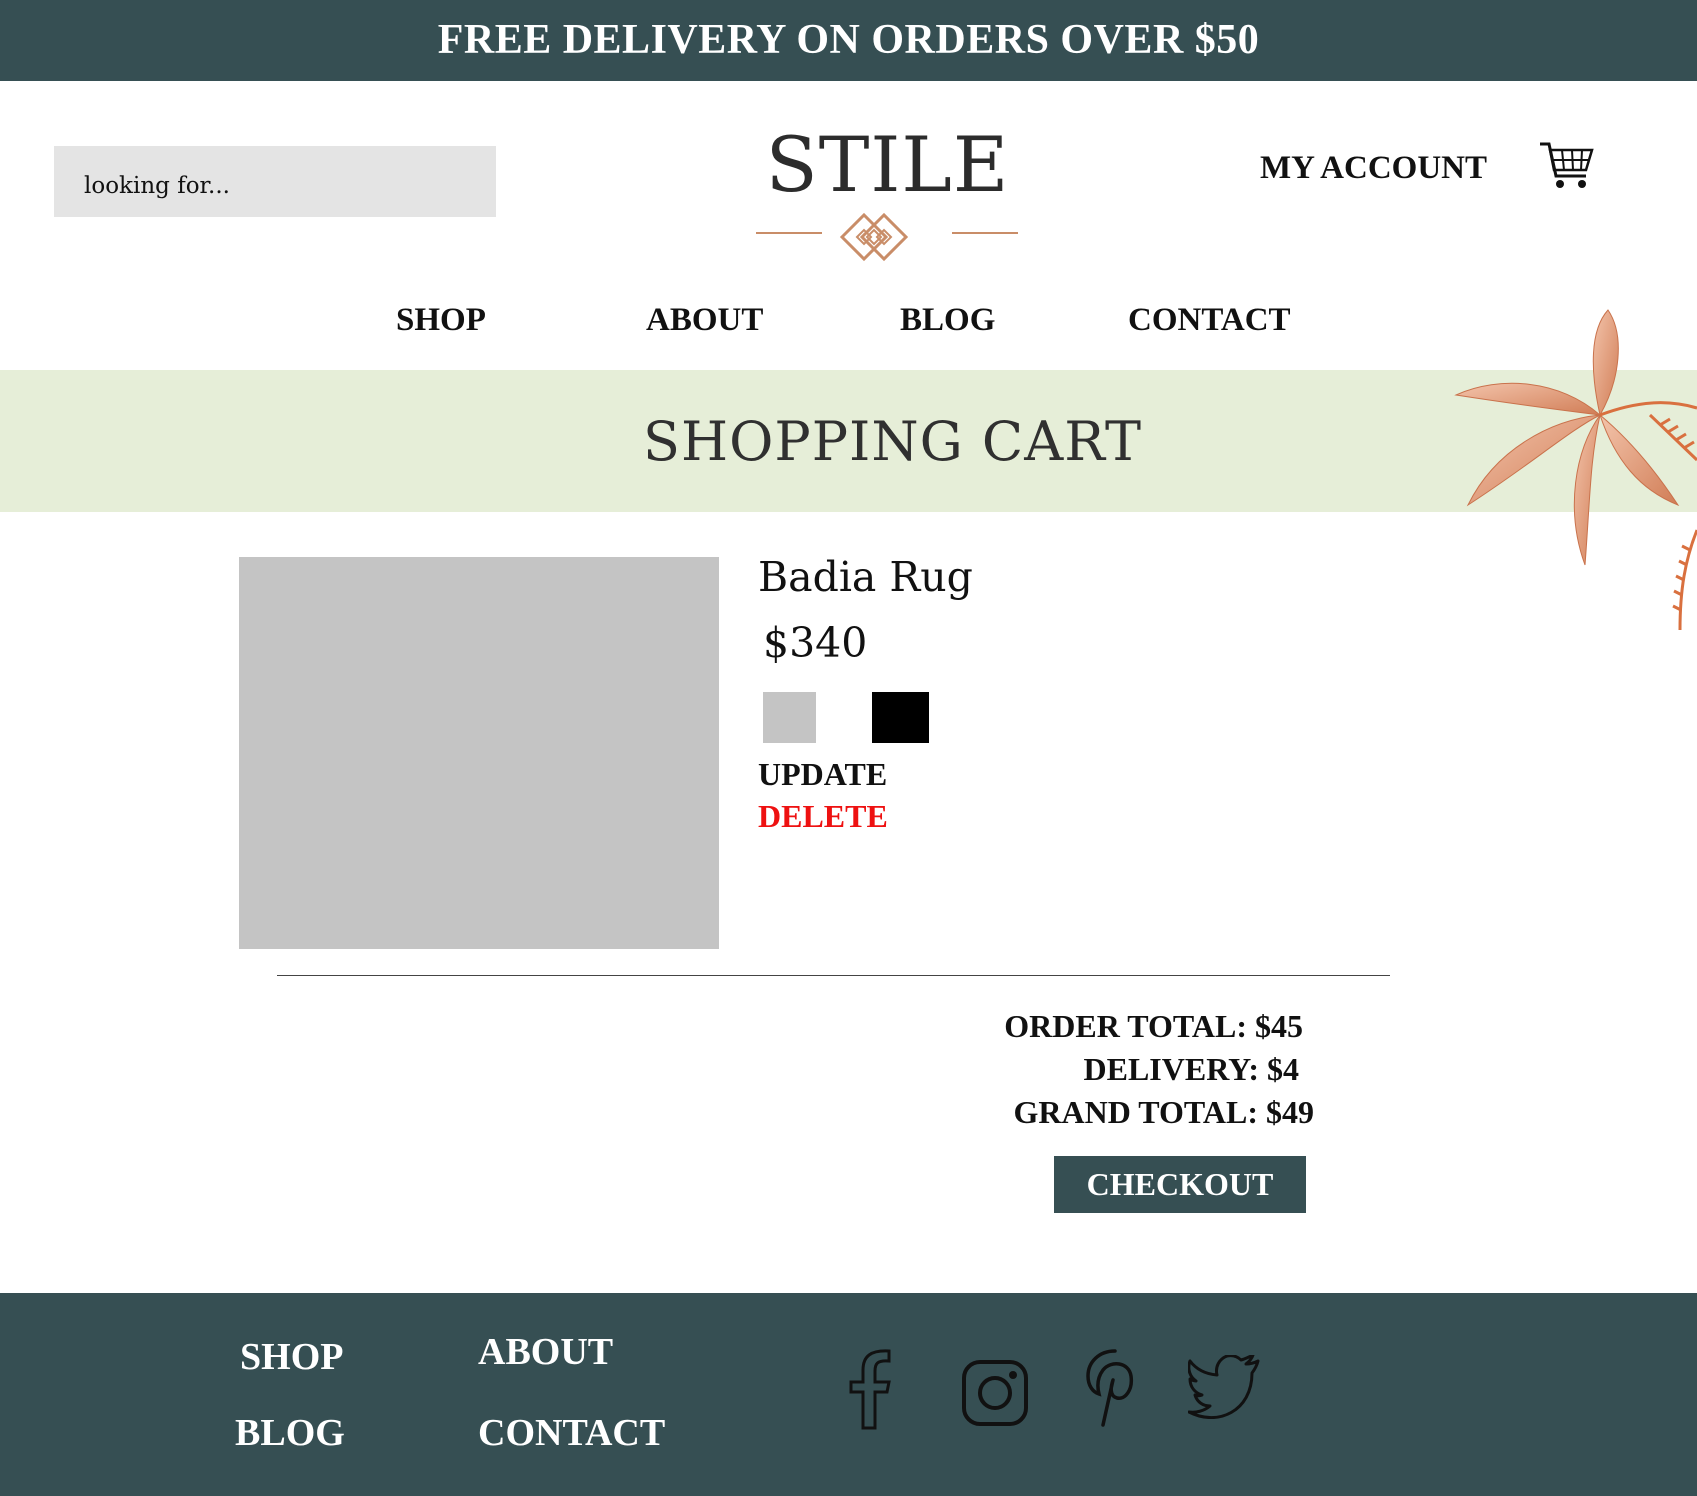 The image size is (1697, 1496). I want to click on logo: STILE, so click(887, 195).